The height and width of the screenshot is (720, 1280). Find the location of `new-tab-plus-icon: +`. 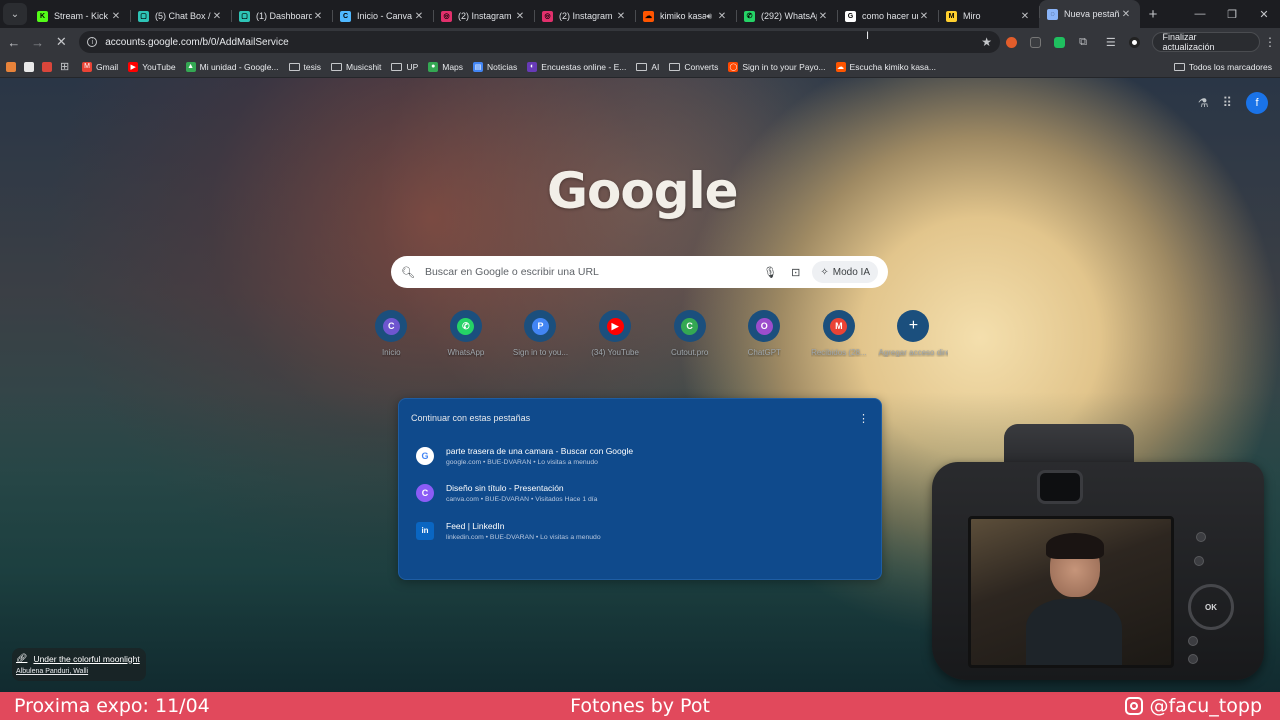

new-tab-plus-icon: + is located at coordinates (1153, 14).